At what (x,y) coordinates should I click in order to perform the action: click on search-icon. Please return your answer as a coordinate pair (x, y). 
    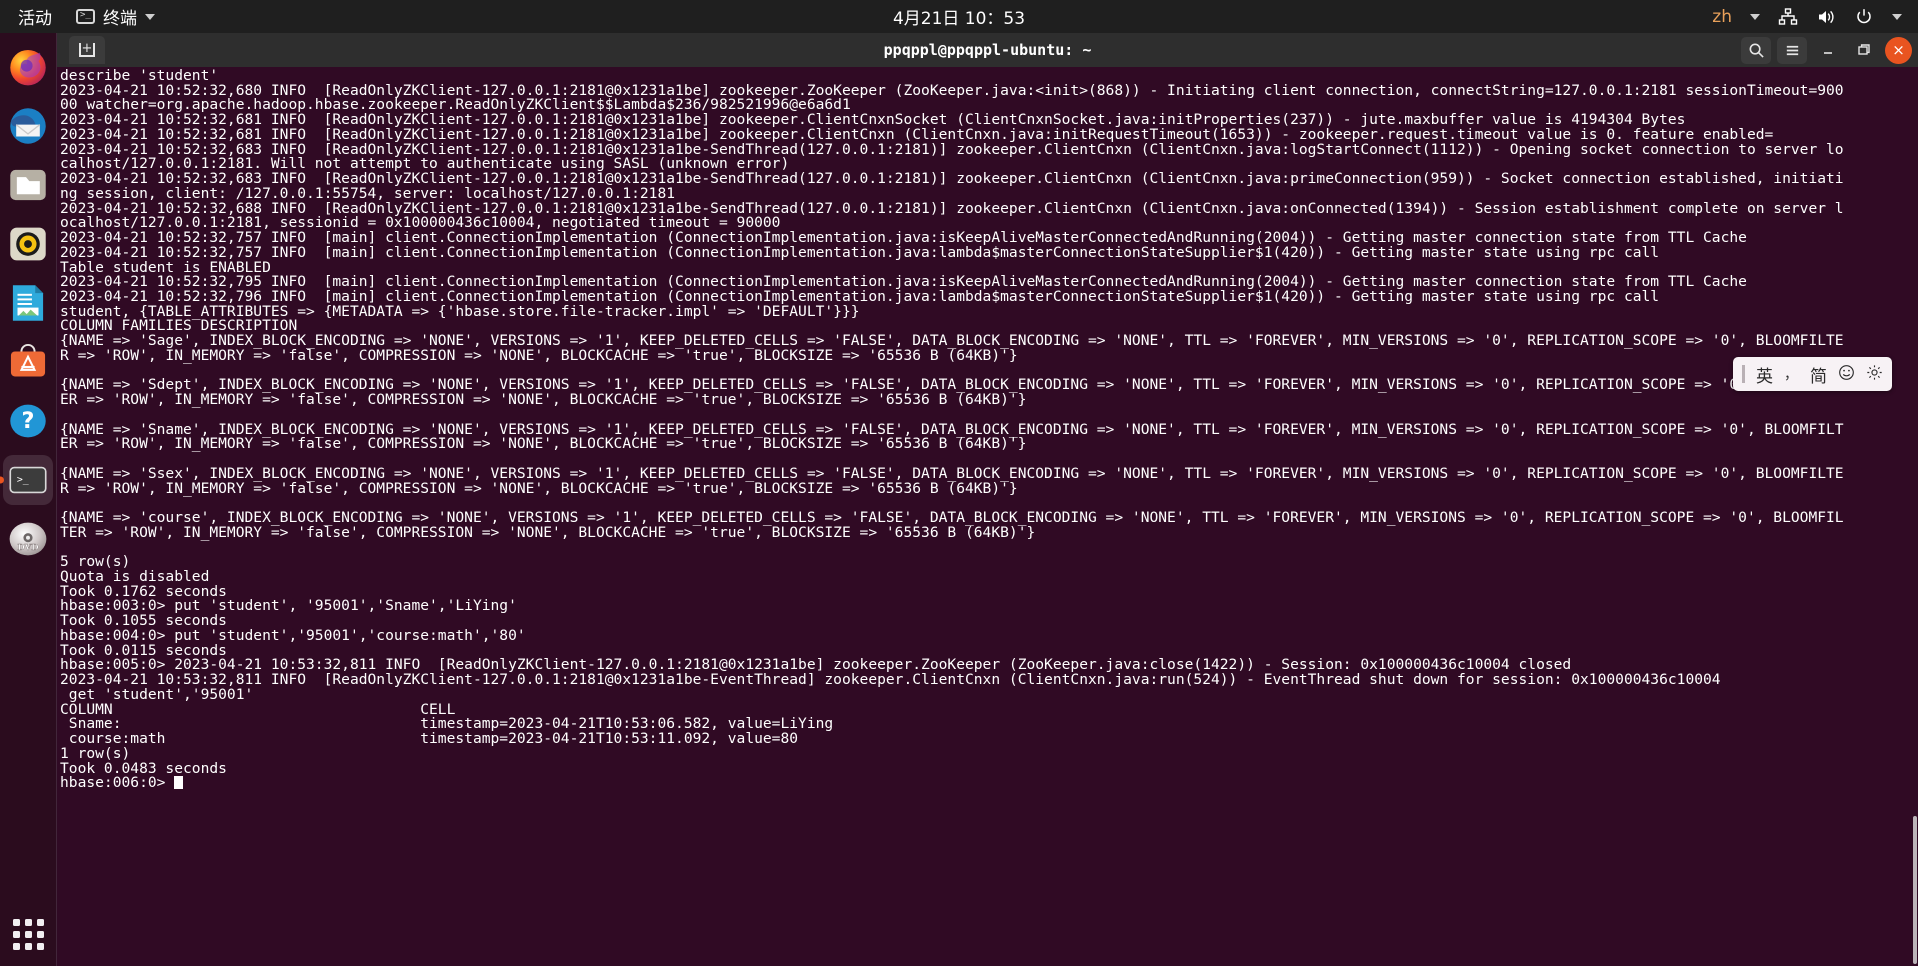
    Looking at the image, I should click on (1756, 50).